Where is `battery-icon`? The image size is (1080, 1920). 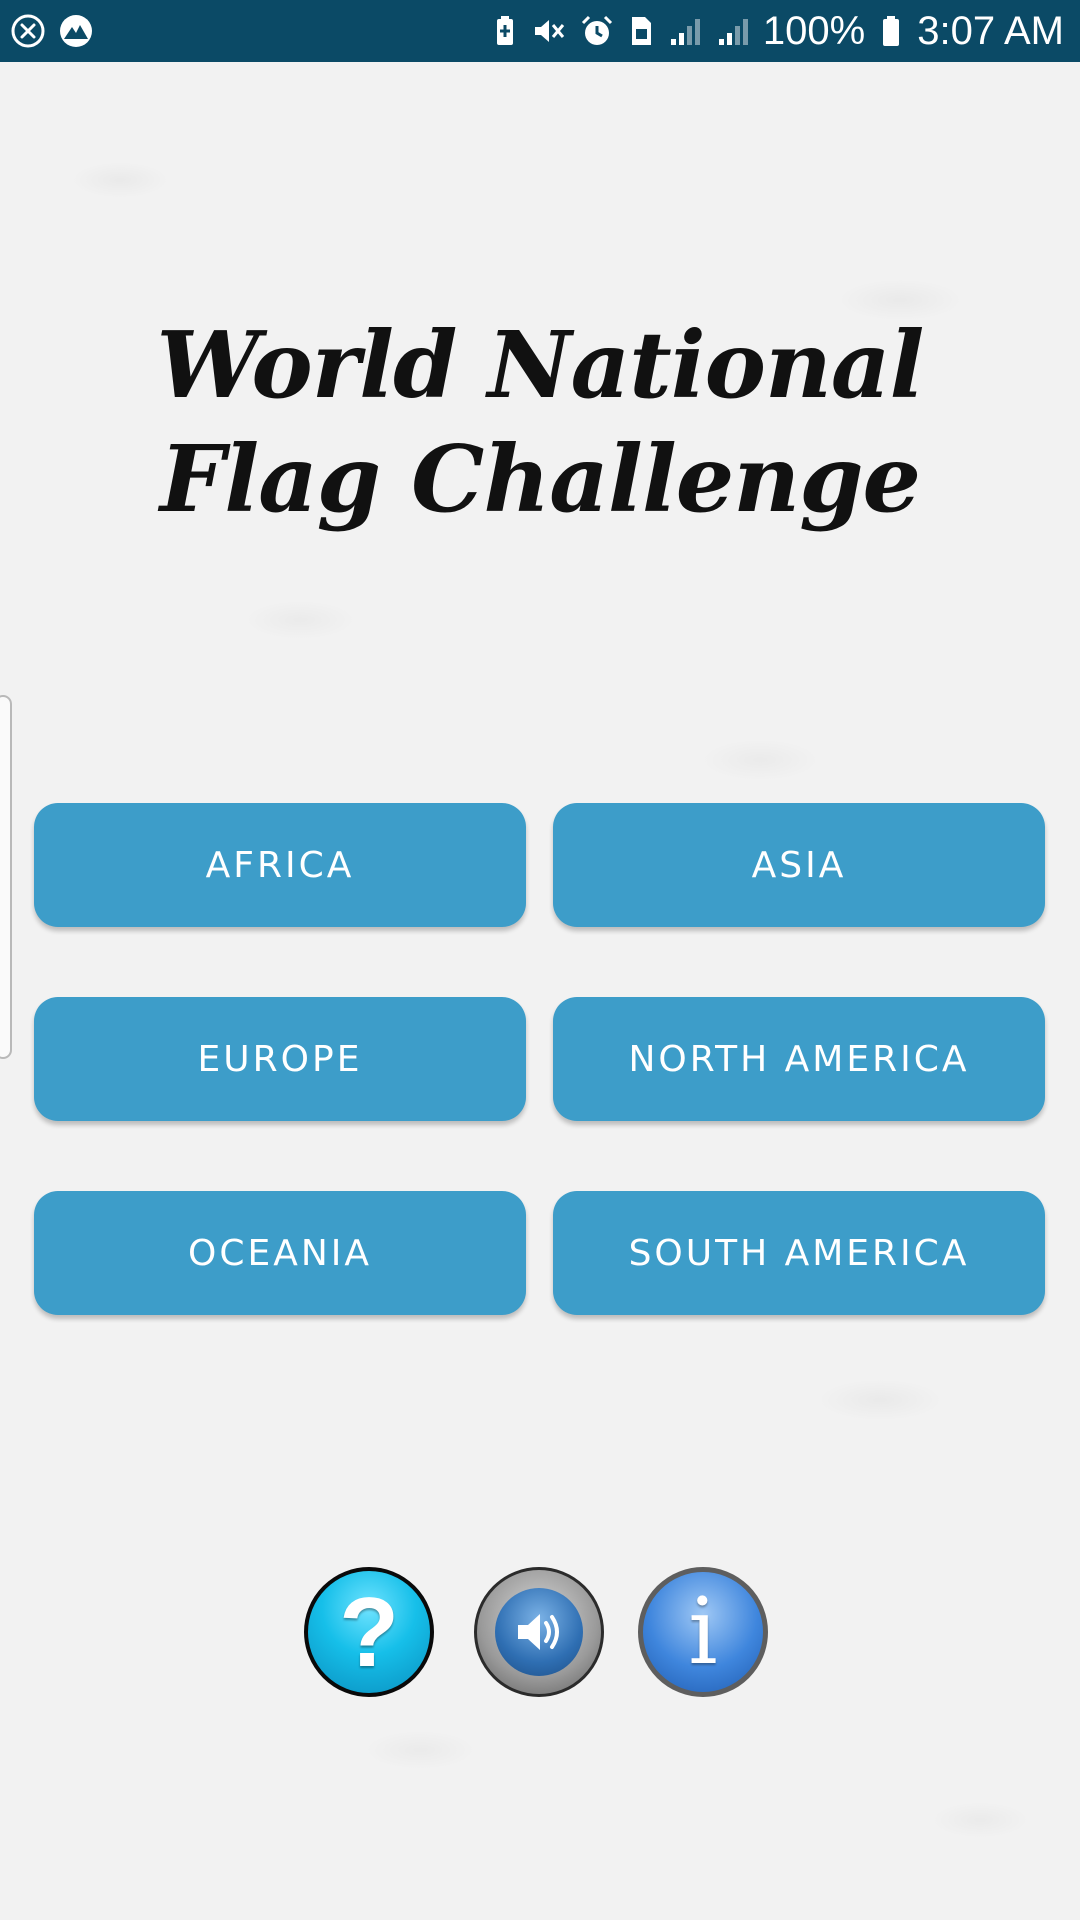 battery-icon is located at coordinates (891, 31).